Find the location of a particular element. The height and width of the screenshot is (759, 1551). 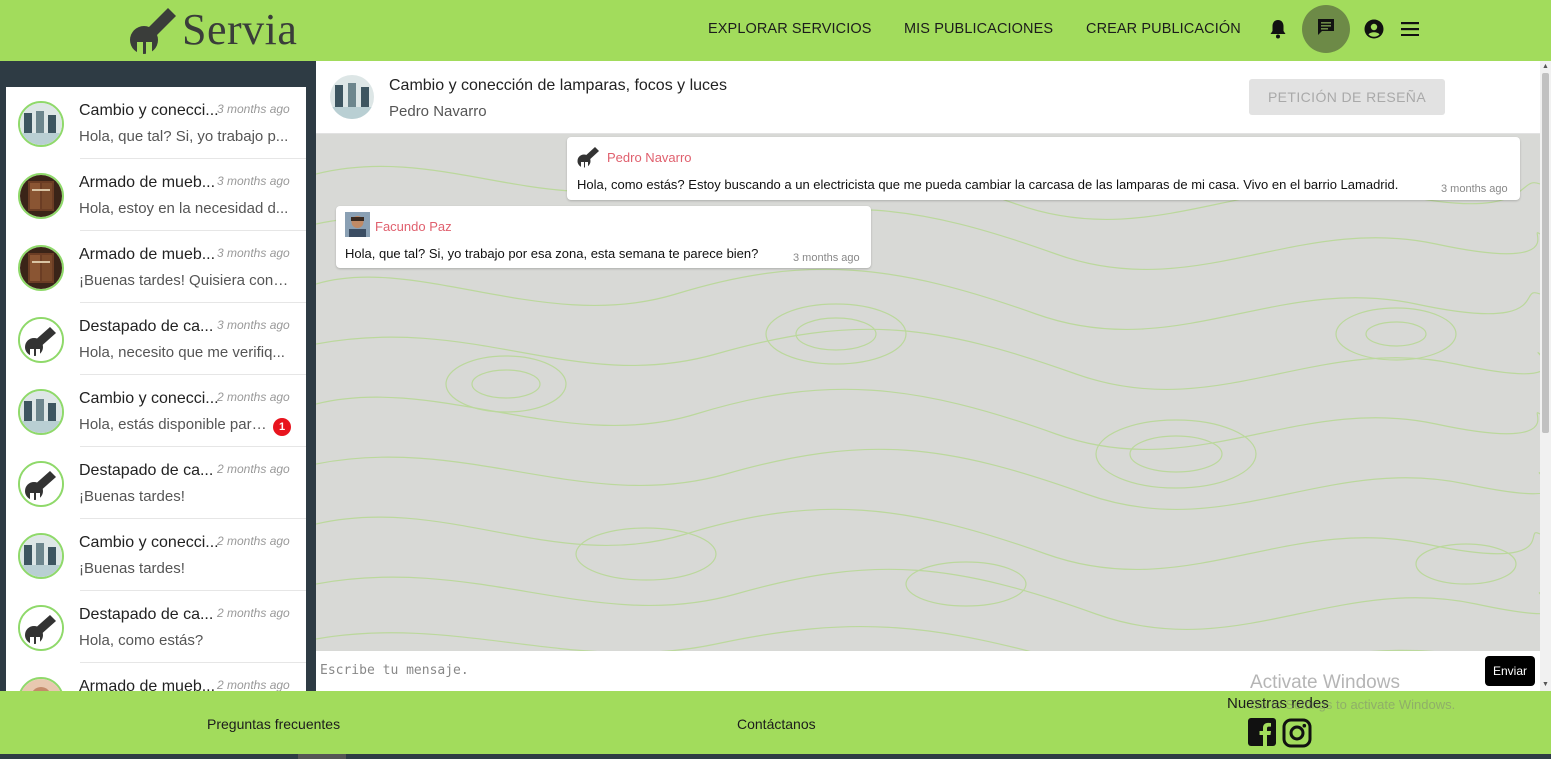

nav-mis-publicaciones: MIS PUBLICACIONES is located at coordinates (978, 29).